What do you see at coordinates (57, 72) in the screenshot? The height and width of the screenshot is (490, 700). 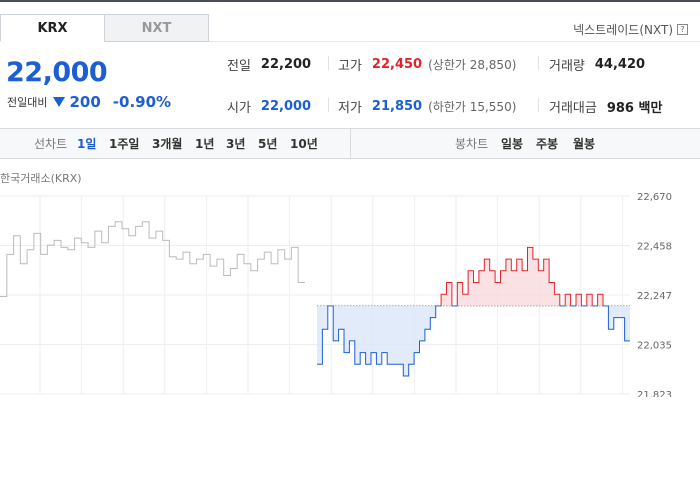 I see `current-price: 22,000` at bounding box center [57, 72].